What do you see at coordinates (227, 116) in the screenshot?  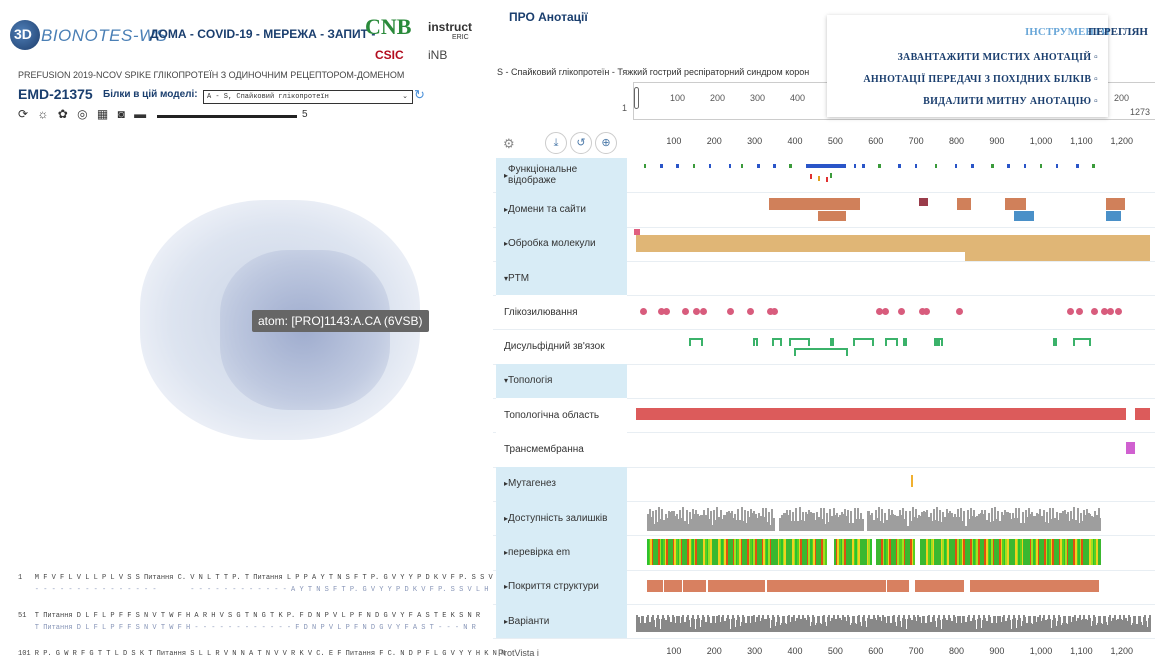 I see `size-slider` at bounding box center [227, 116].